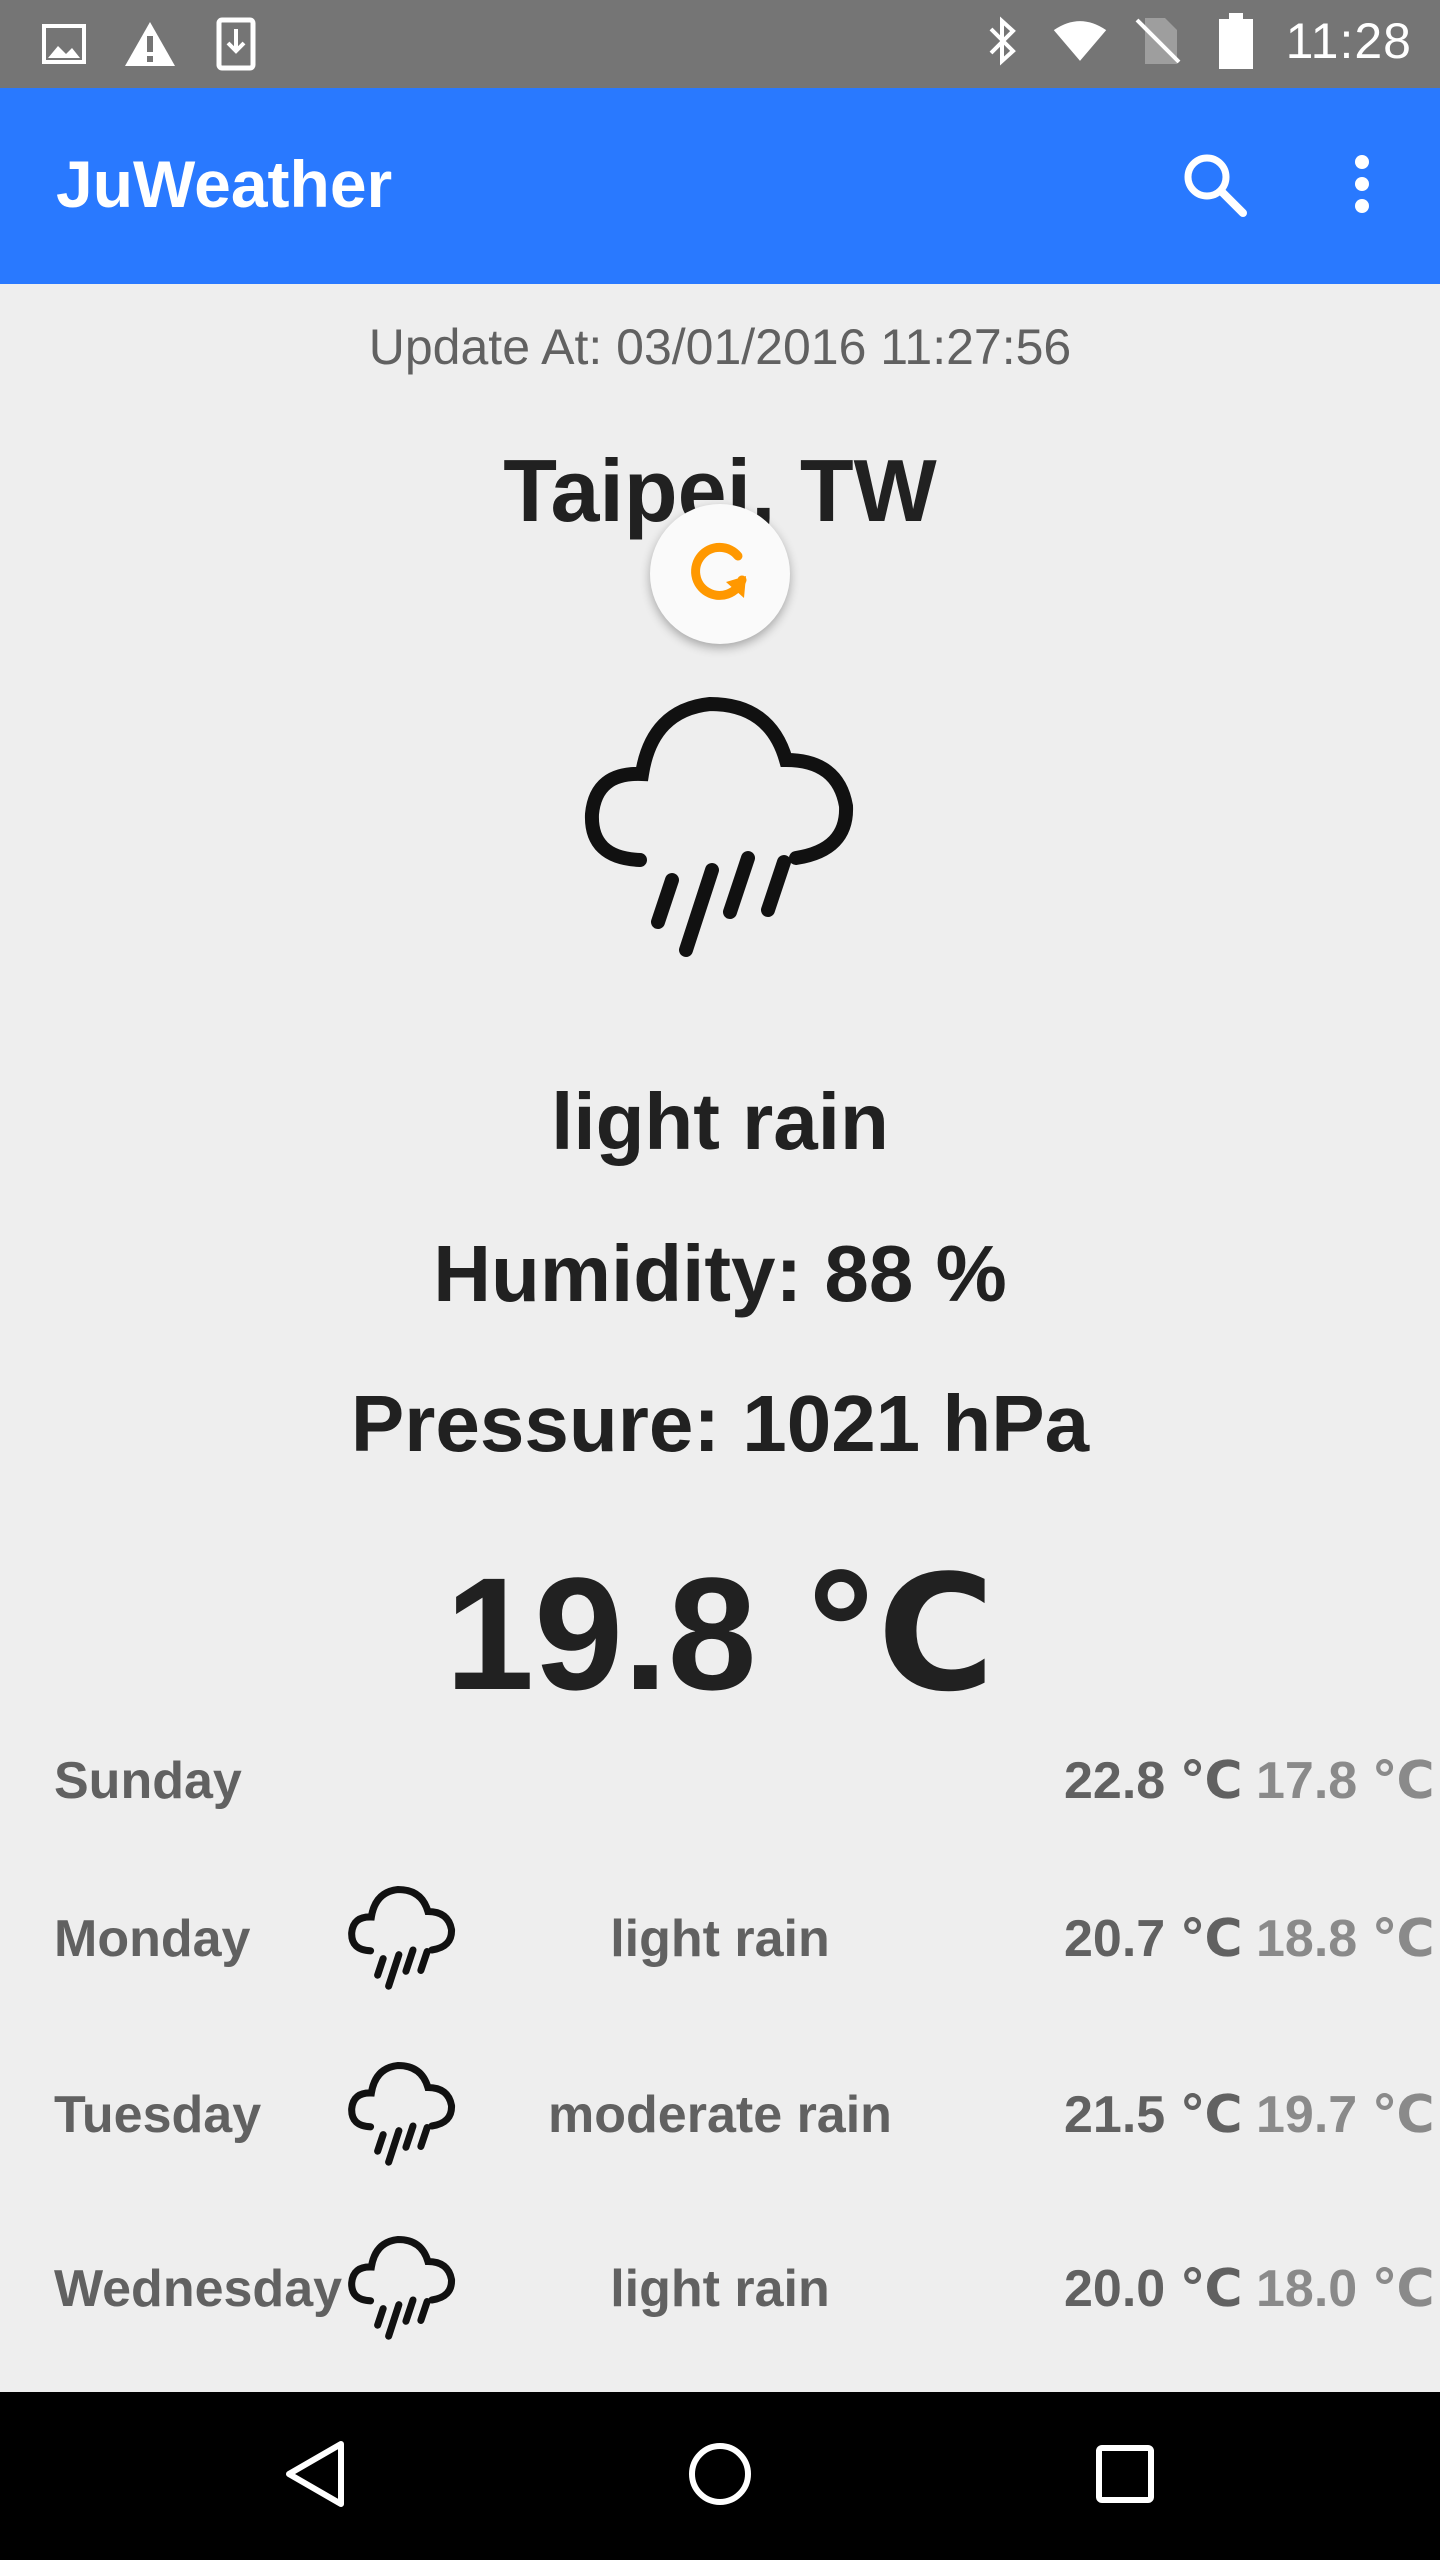 The width and height of the screenshot is (1440, 2560). I want to click on app-bar: JuWeather, so click(720, 186).